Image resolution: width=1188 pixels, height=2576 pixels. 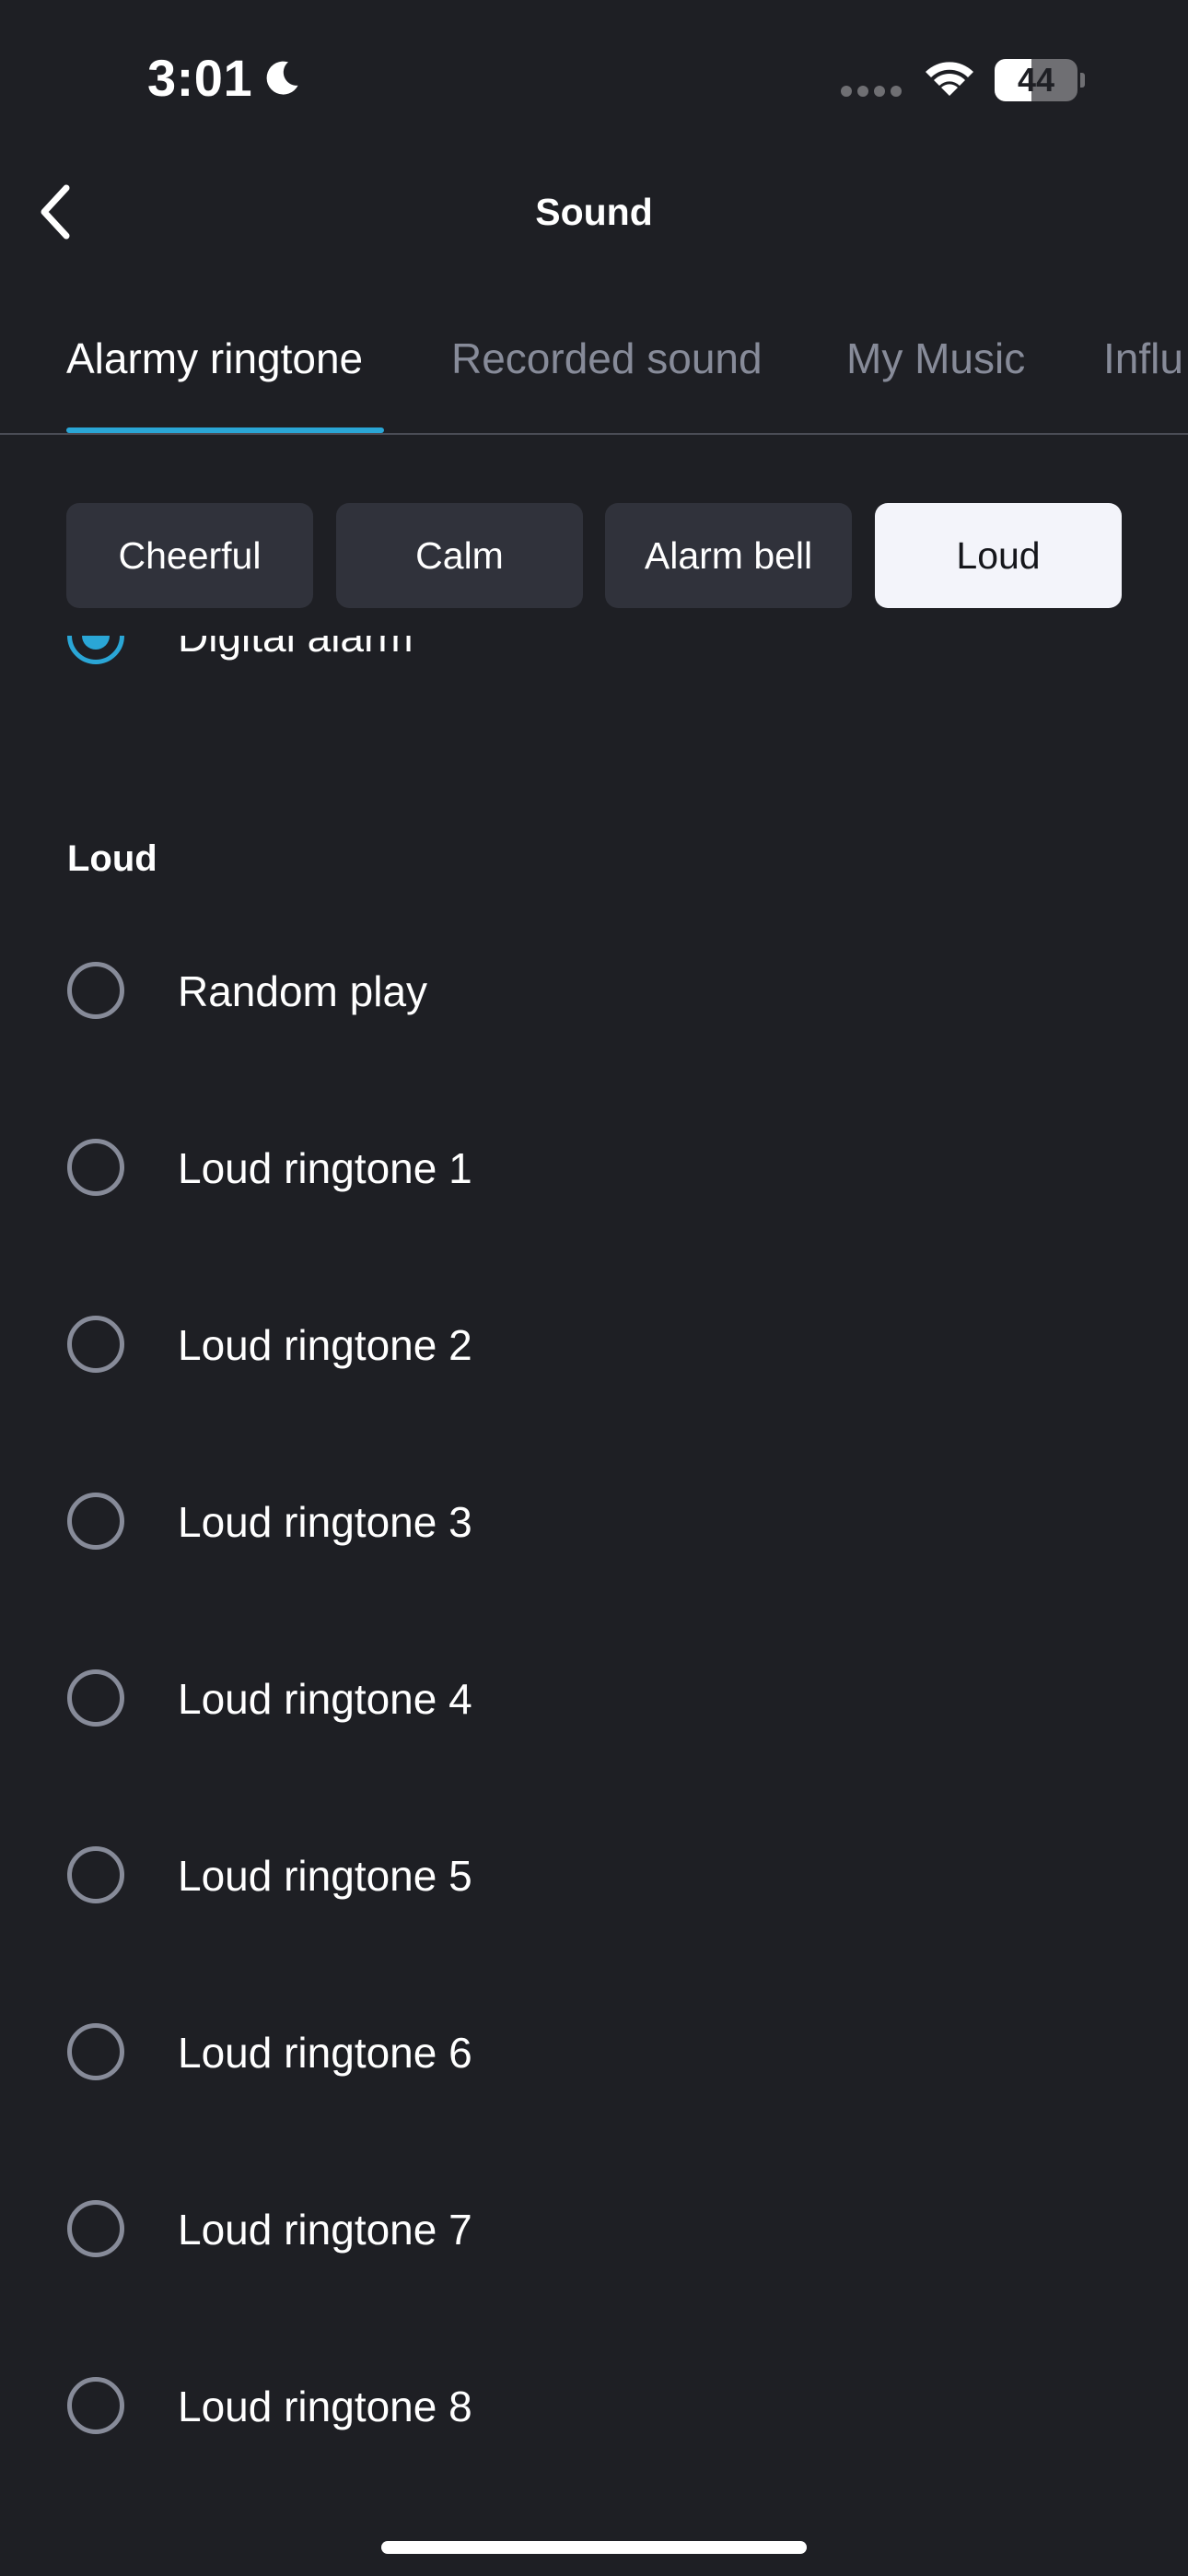 What do you see at coordinates (325, 1345) in the screenshot?
I see `item-label: Loud ringtone 2` at bounding box center [325, 1345].